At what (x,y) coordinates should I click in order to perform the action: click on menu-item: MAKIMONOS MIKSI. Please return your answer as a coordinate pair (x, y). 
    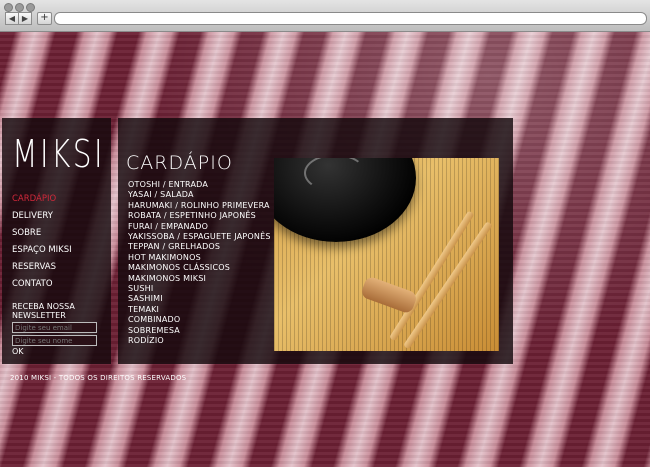
    Looking at the image, I should click on (199, 279).